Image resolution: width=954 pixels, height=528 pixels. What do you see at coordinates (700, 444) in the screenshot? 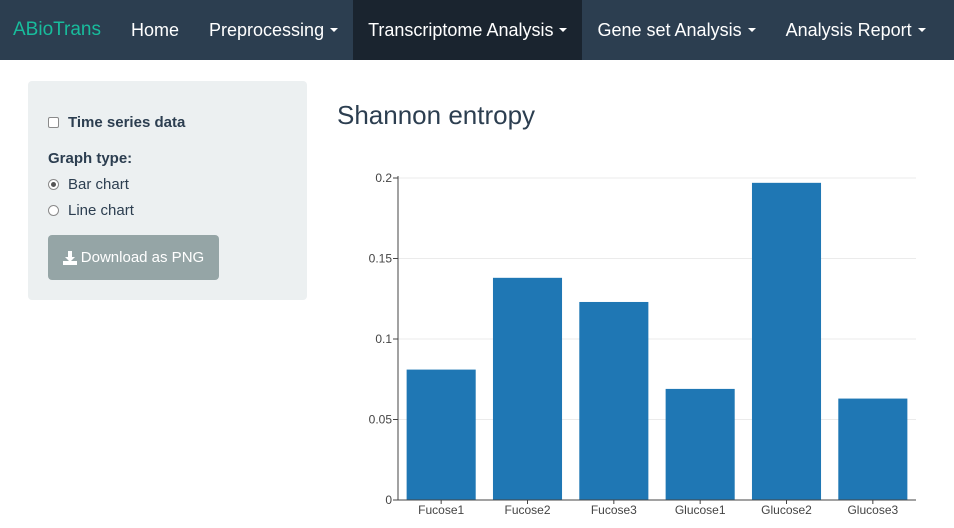
I see `bar-glucose1` at bounding box center [700, 444].